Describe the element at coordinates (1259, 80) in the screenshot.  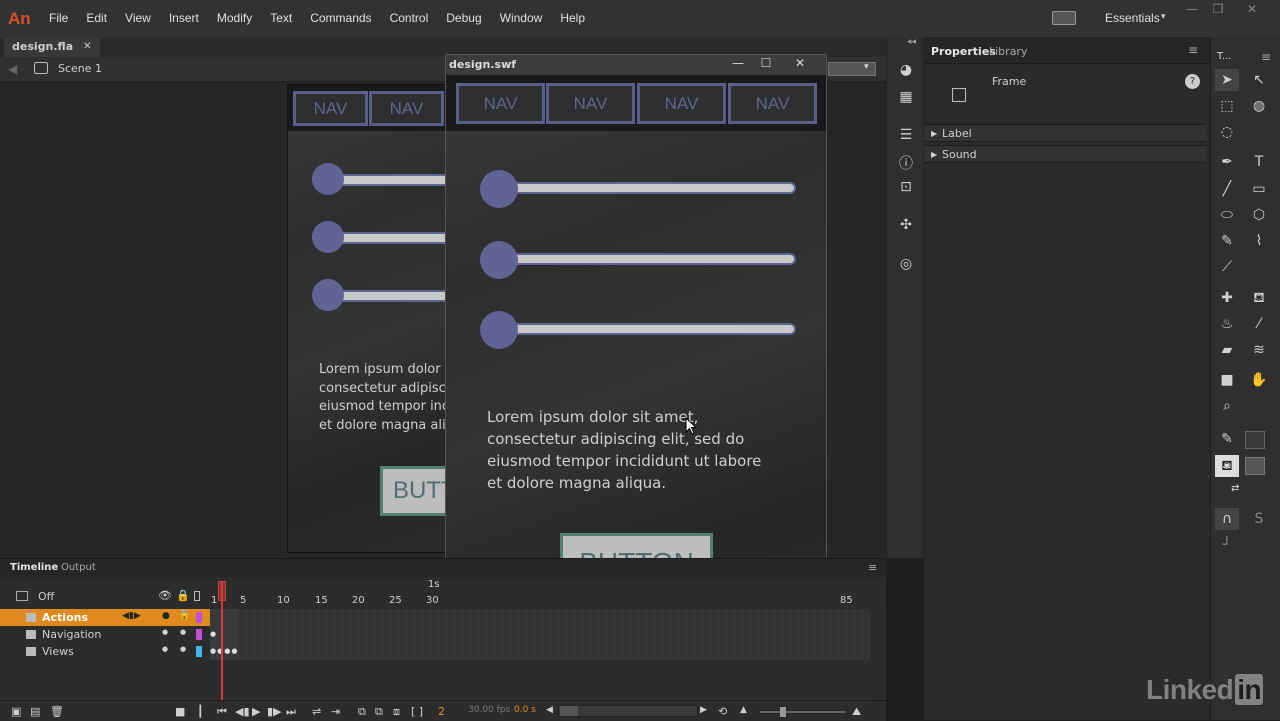
I see `subselection-tool-icon: ↖` at that location.